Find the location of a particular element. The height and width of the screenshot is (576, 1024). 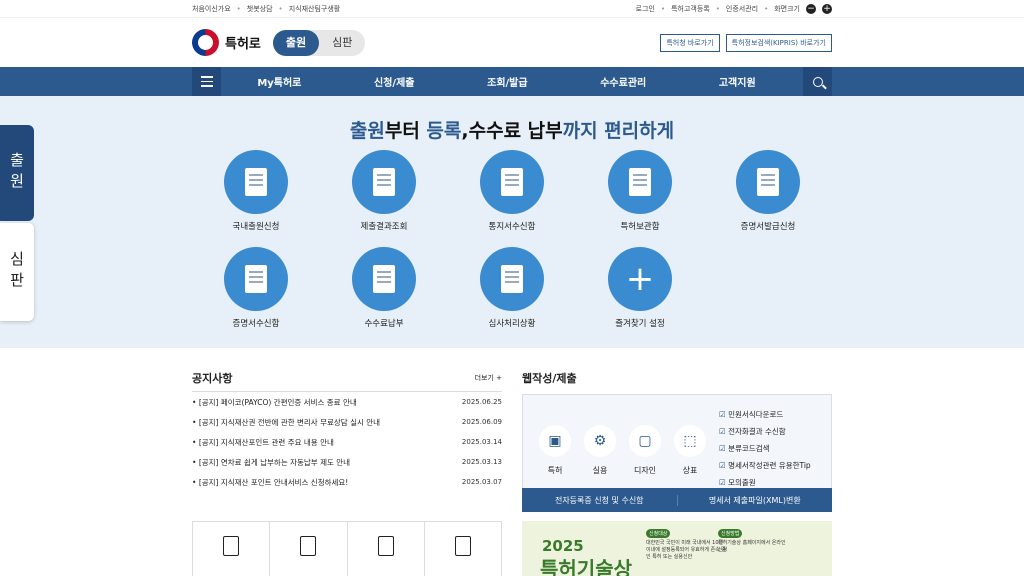

link-chatbot: 챗봇상담 is located at coordinates (260, 9).